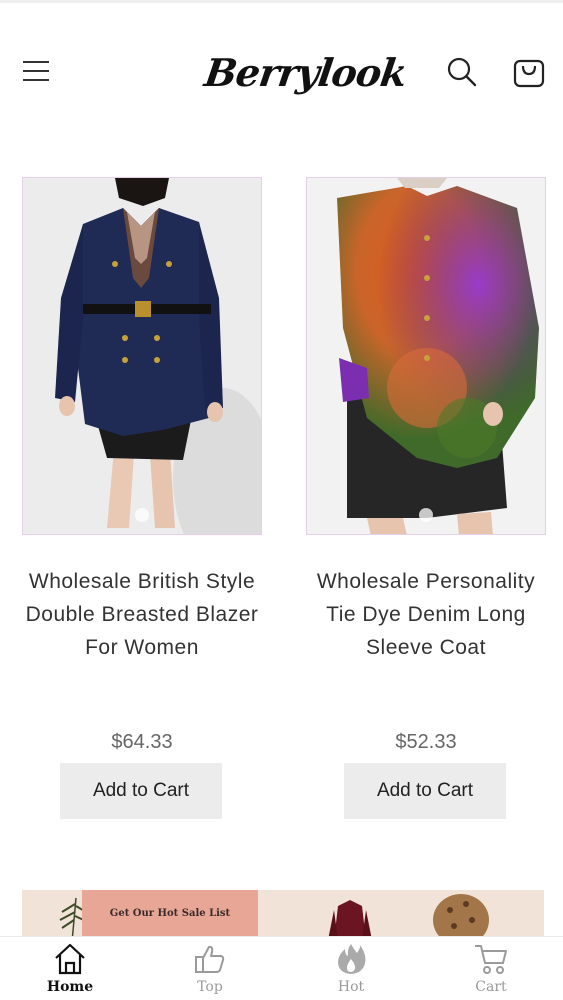  What do you see at coordinates (210, 959) in the screenshot?
I see `thumbs-up-icon` at bounding box center [210, 959].